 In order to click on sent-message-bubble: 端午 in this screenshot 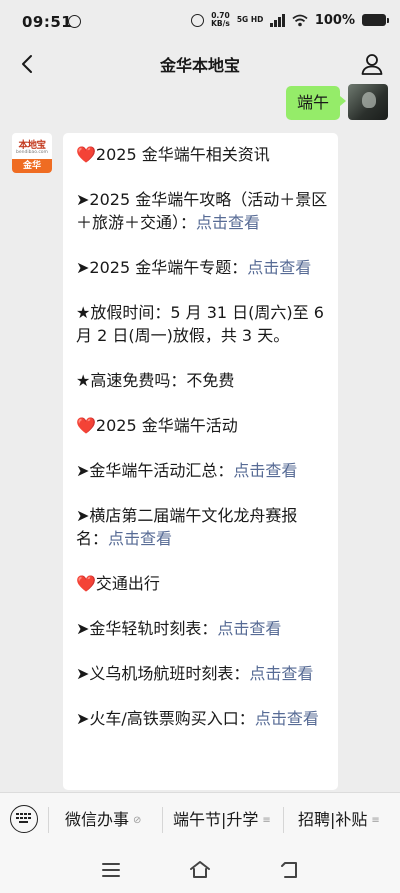, I will do `click(316, 103)`.